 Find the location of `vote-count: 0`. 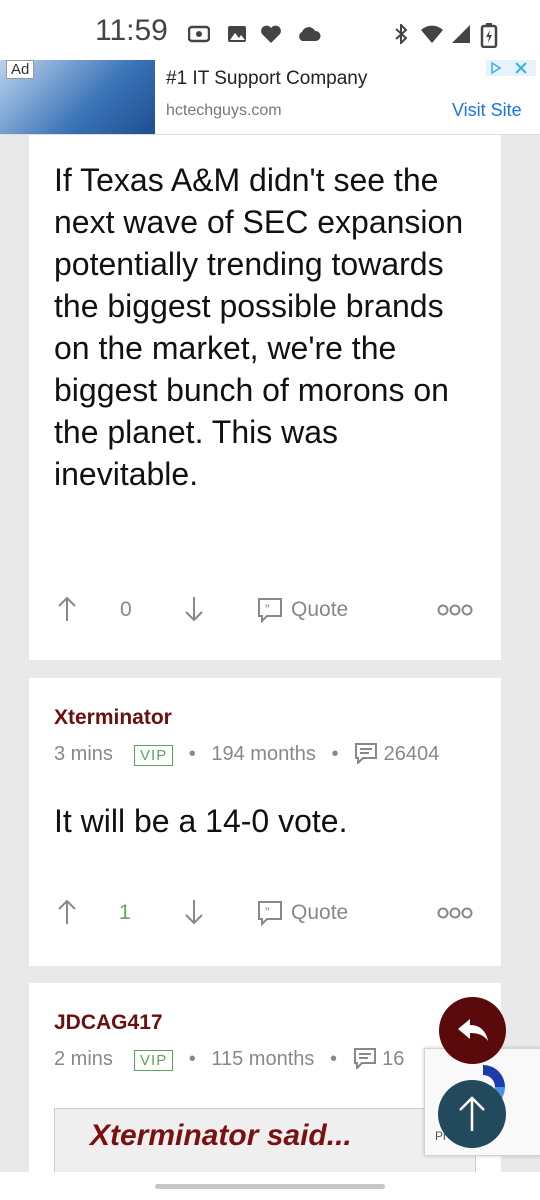

vote-count: 0 is located at coordinates (126, 609).